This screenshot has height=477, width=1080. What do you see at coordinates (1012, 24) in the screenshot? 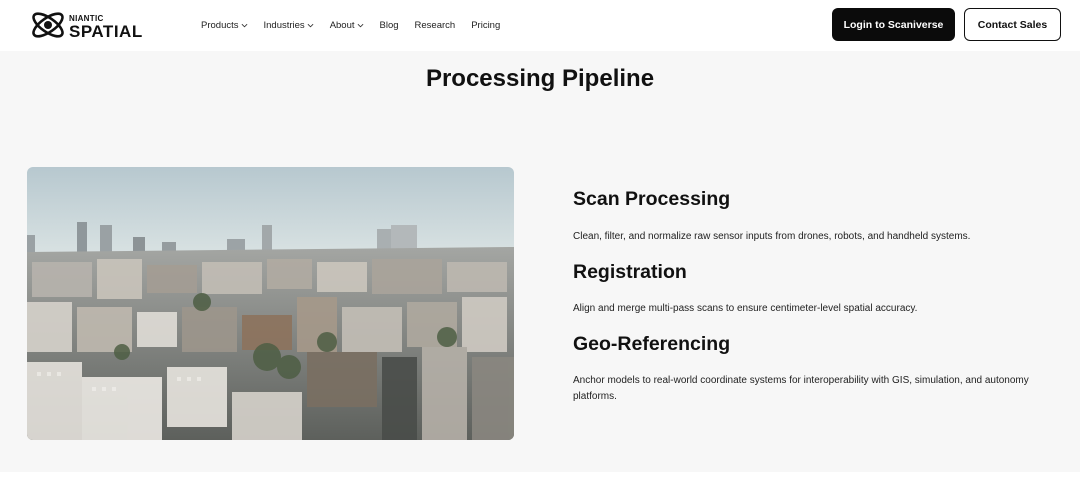
I see `contact-sales-button: Contact Sales` at bounding box center [1012, 24].